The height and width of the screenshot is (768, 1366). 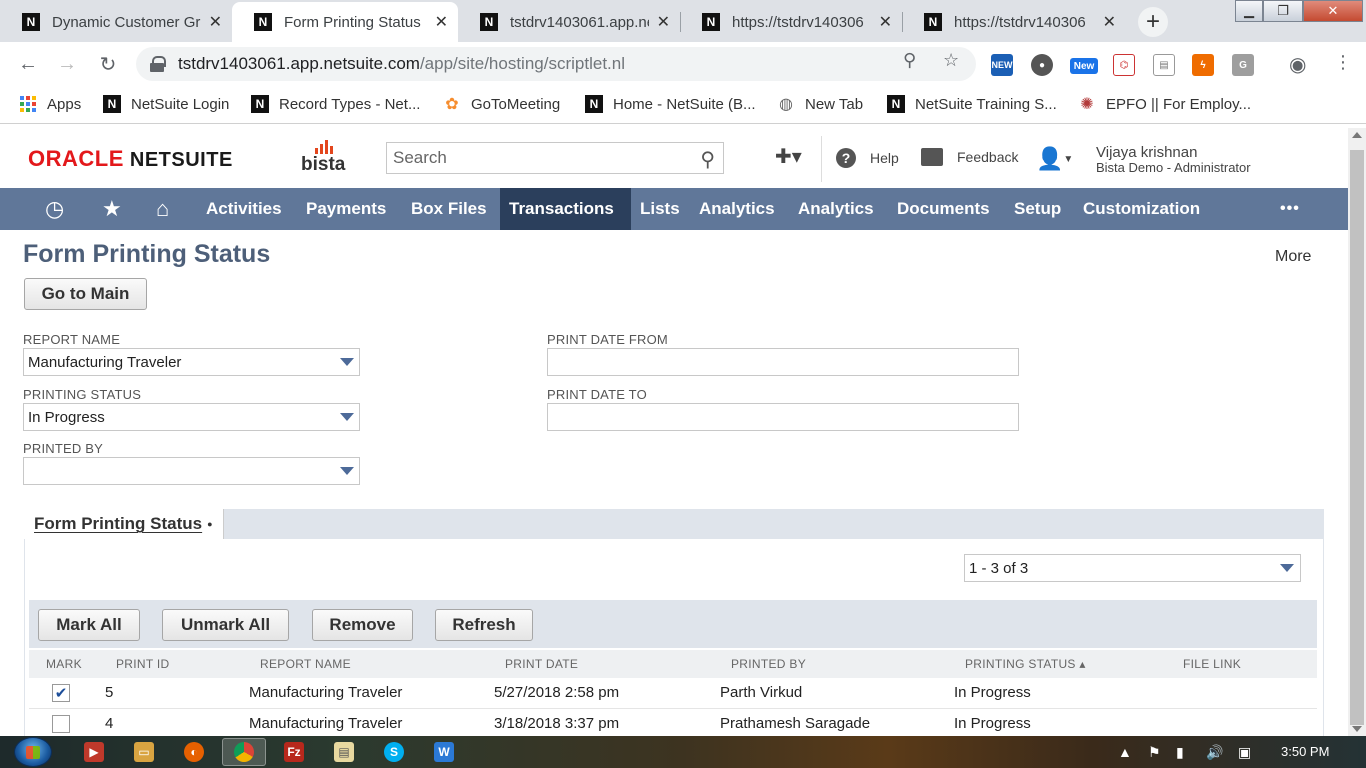 What do you see at coordinates (707, 159) in the screenshot?
I see `search-icon: ⚲` at bounding box center [707, 159].